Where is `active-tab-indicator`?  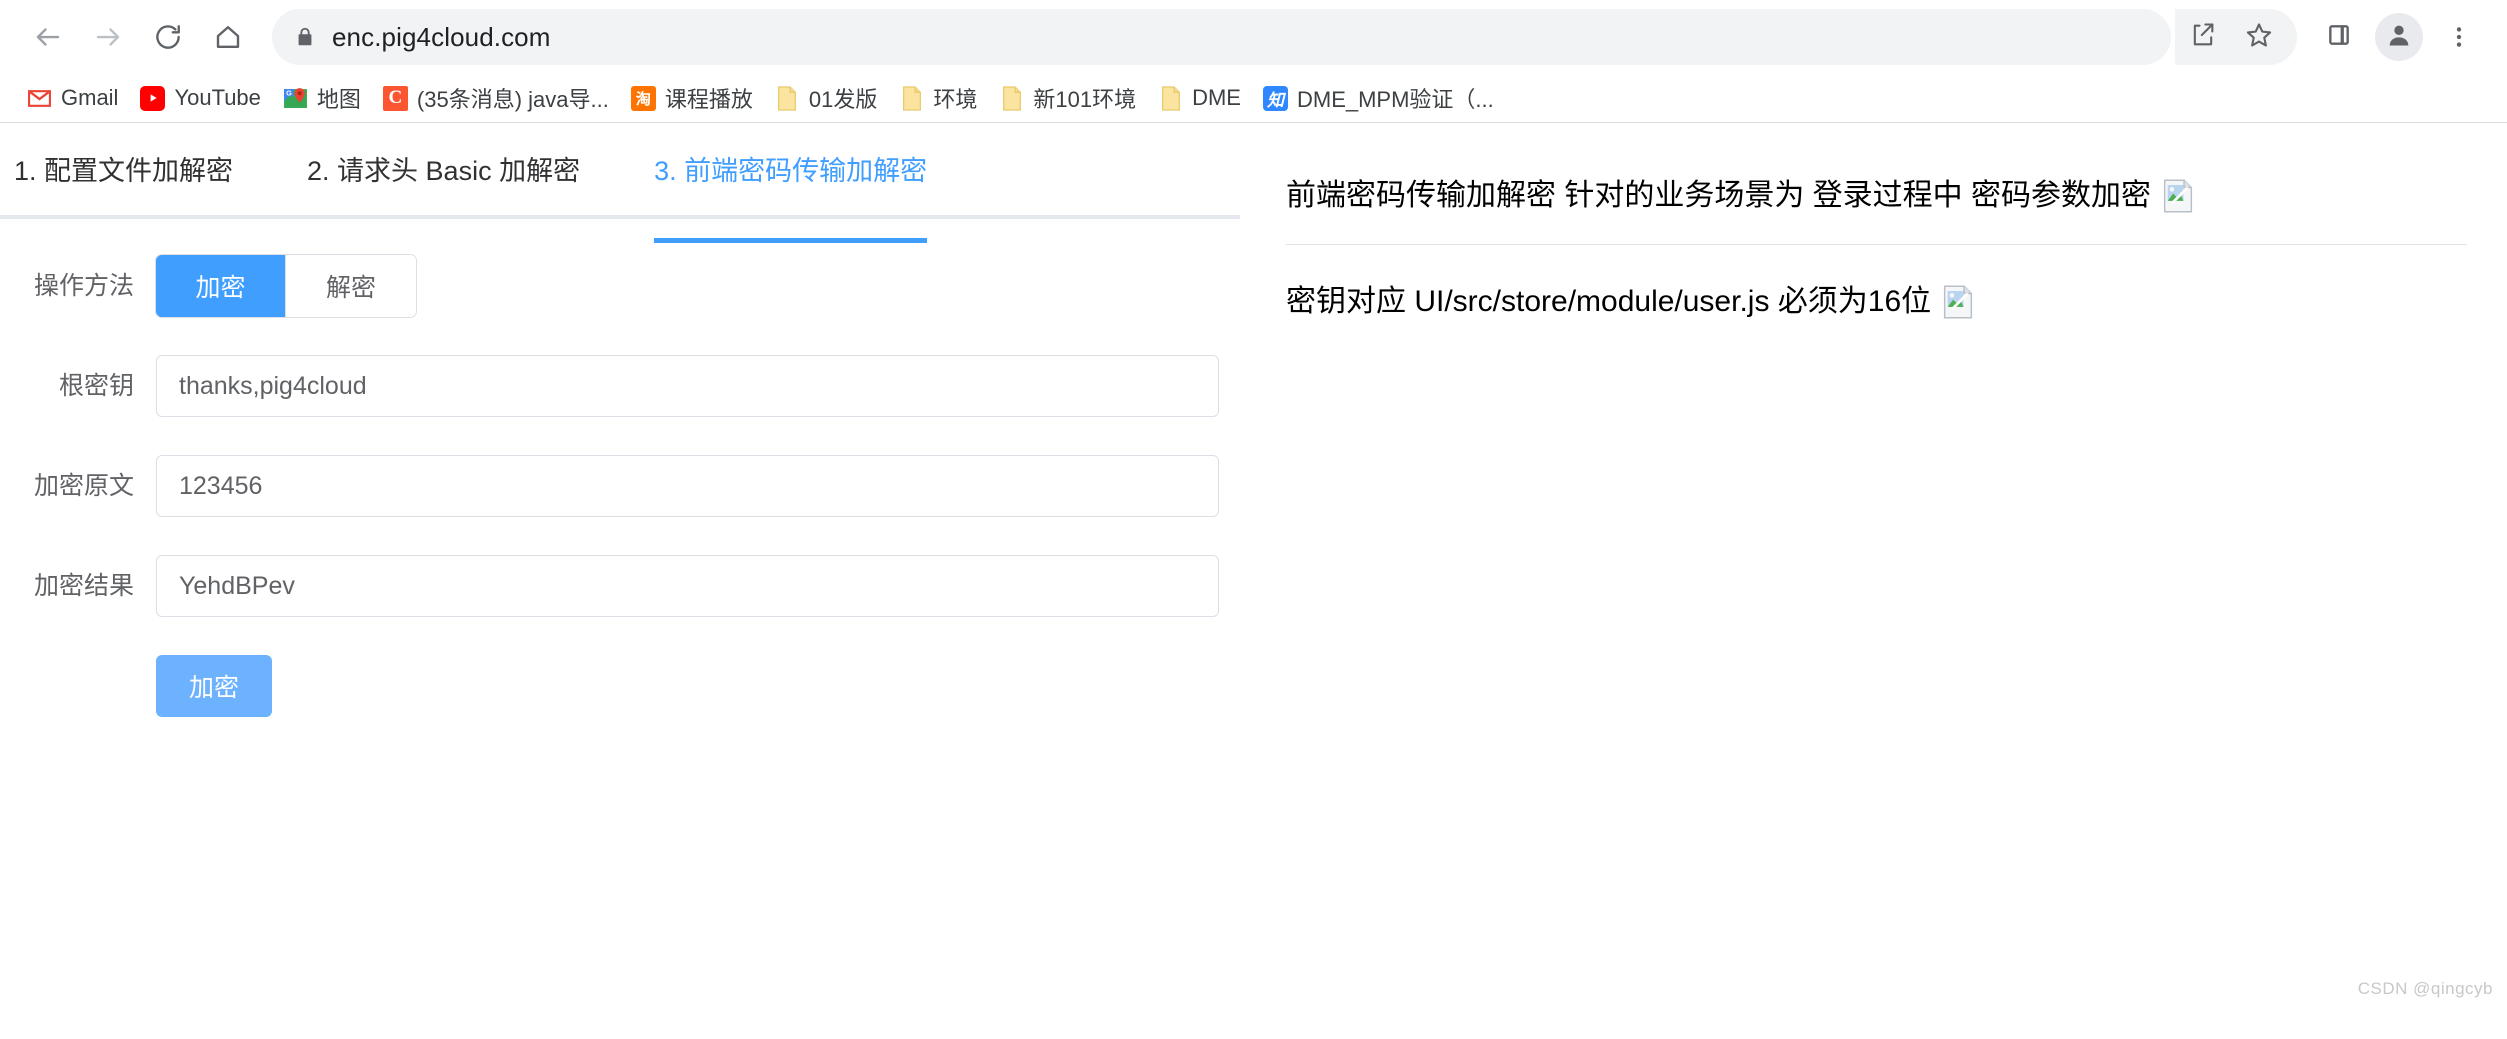
active-tab-indicator is located at coordinates (791, 241).